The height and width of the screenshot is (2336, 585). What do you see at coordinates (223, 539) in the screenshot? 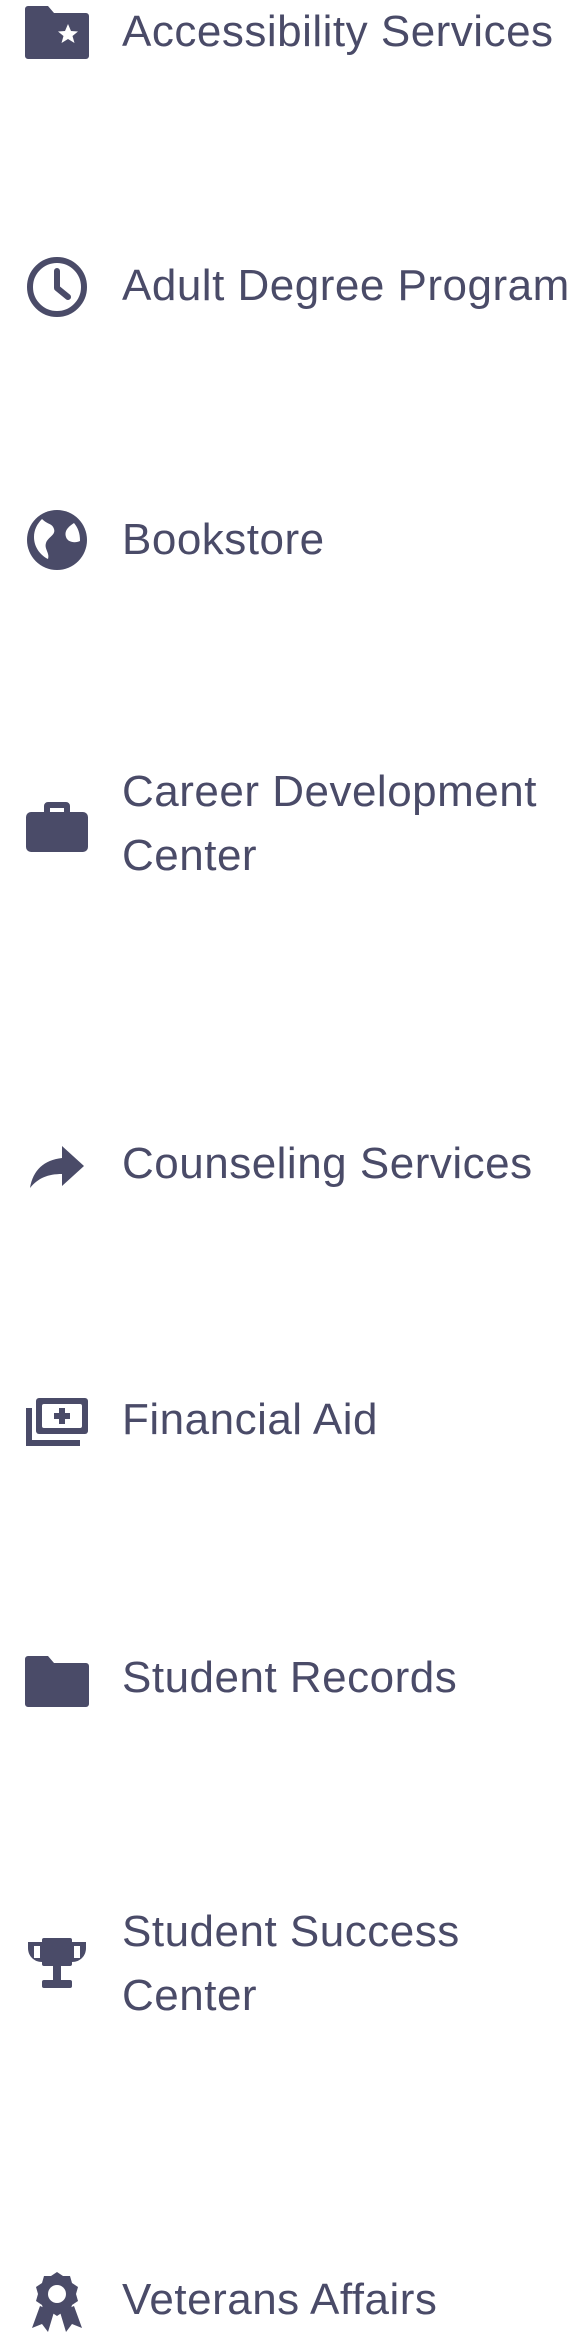
I see `nav-item-label: Bookstore` at bounding box center [223, 539].